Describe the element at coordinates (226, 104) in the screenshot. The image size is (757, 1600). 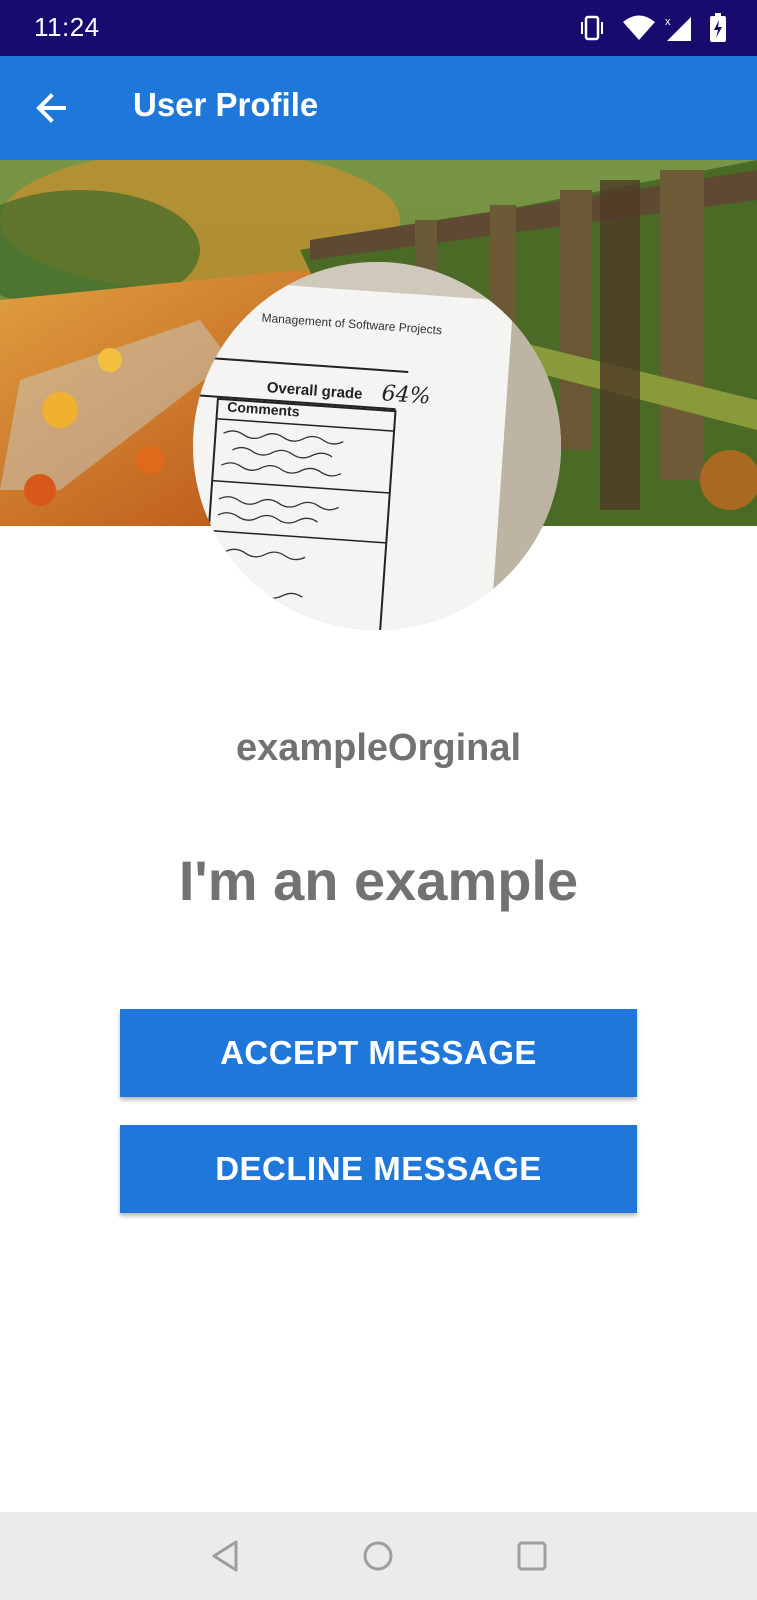
I see `page-title: User Profile` at that location.